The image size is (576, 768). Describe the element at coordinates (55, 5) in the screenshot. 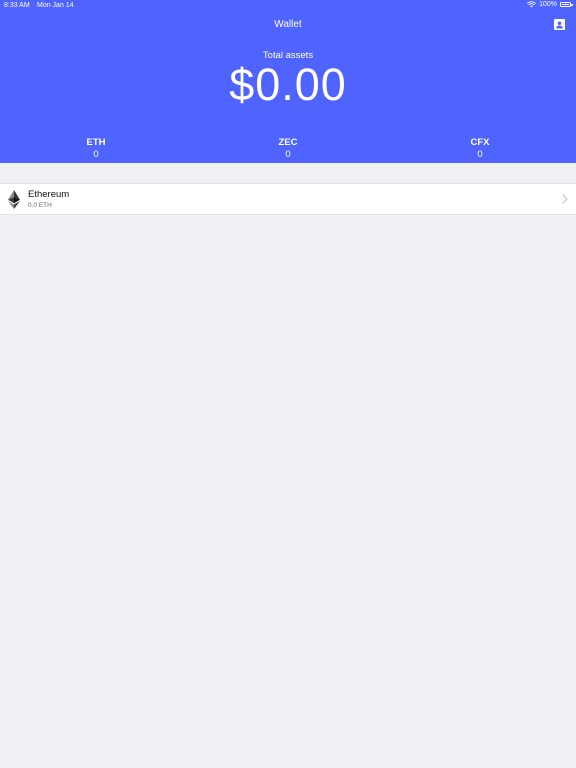

I see `status-date: Mon Jan 14` at that location.